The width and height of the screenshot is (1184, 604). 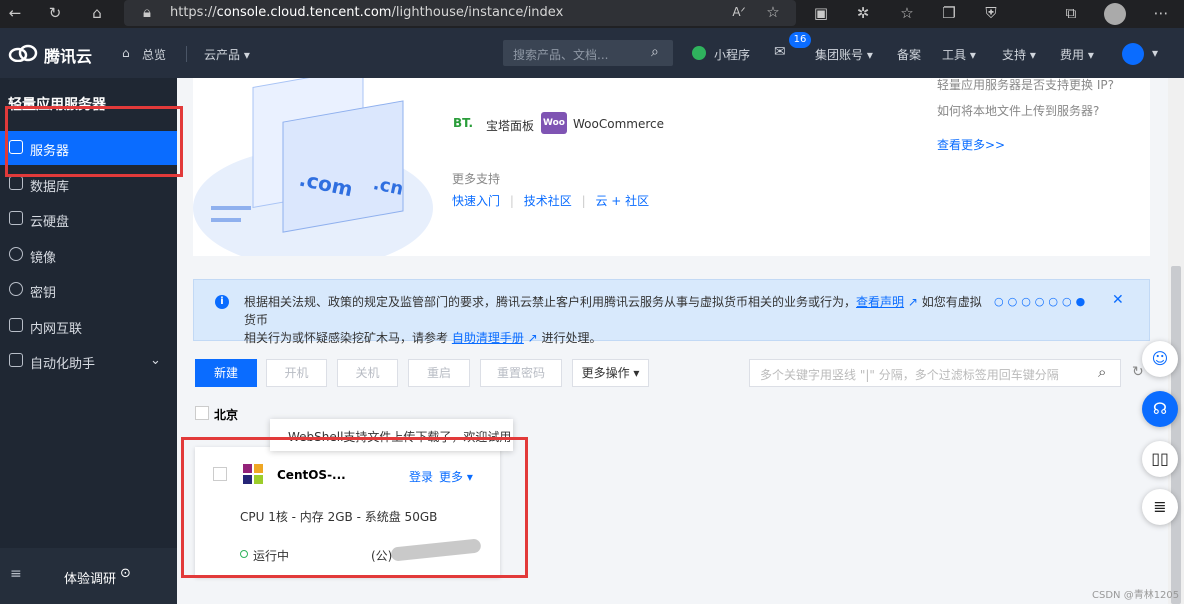 What do you see at coordinates (23, 53) in the screenshot?
I see `tencent-cloud-logo-icon` at bounding box center [23, 53].